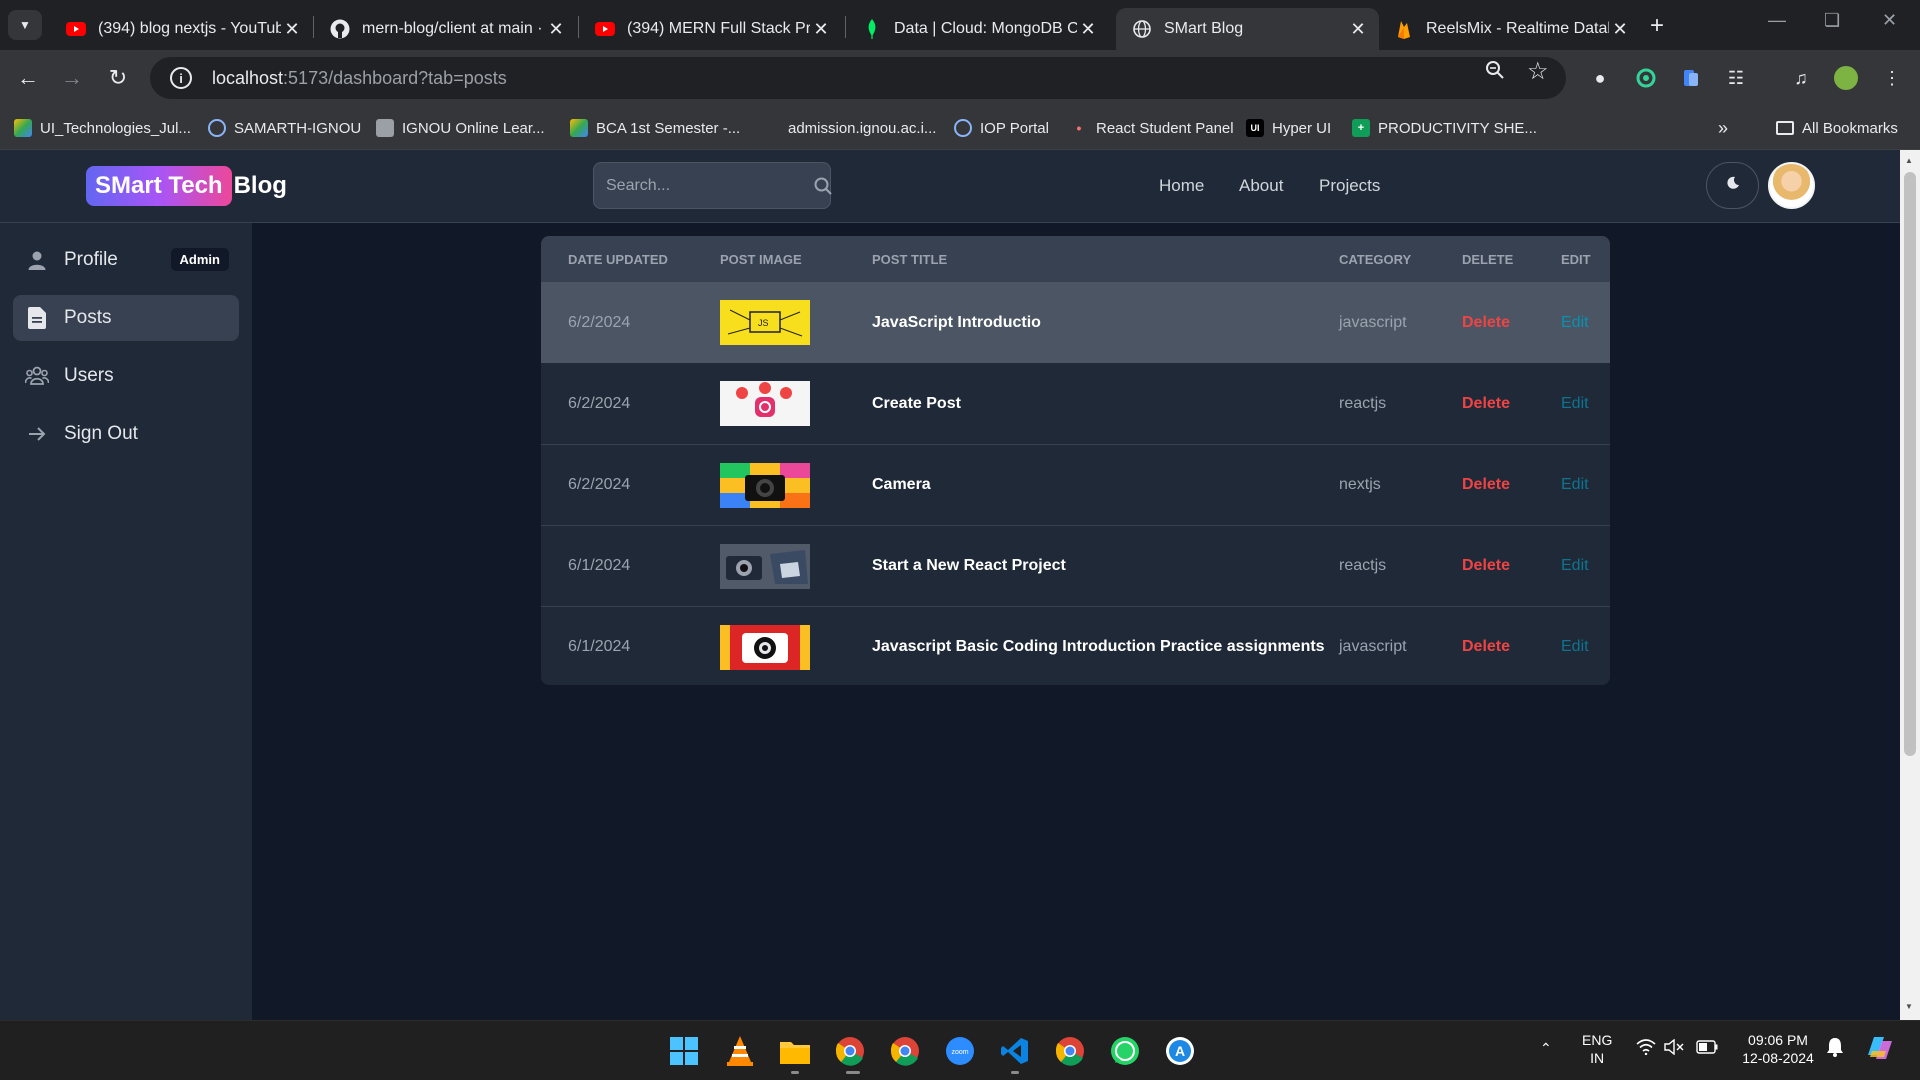 Image resolution: width=1920 pixels, height=1080 pixels. What do you see at coordinates (1509, 29) in the screenshot?
I see `browser-tab: ReelsMix - Realtime Databa ✕` at bounding box center [1509, 29].